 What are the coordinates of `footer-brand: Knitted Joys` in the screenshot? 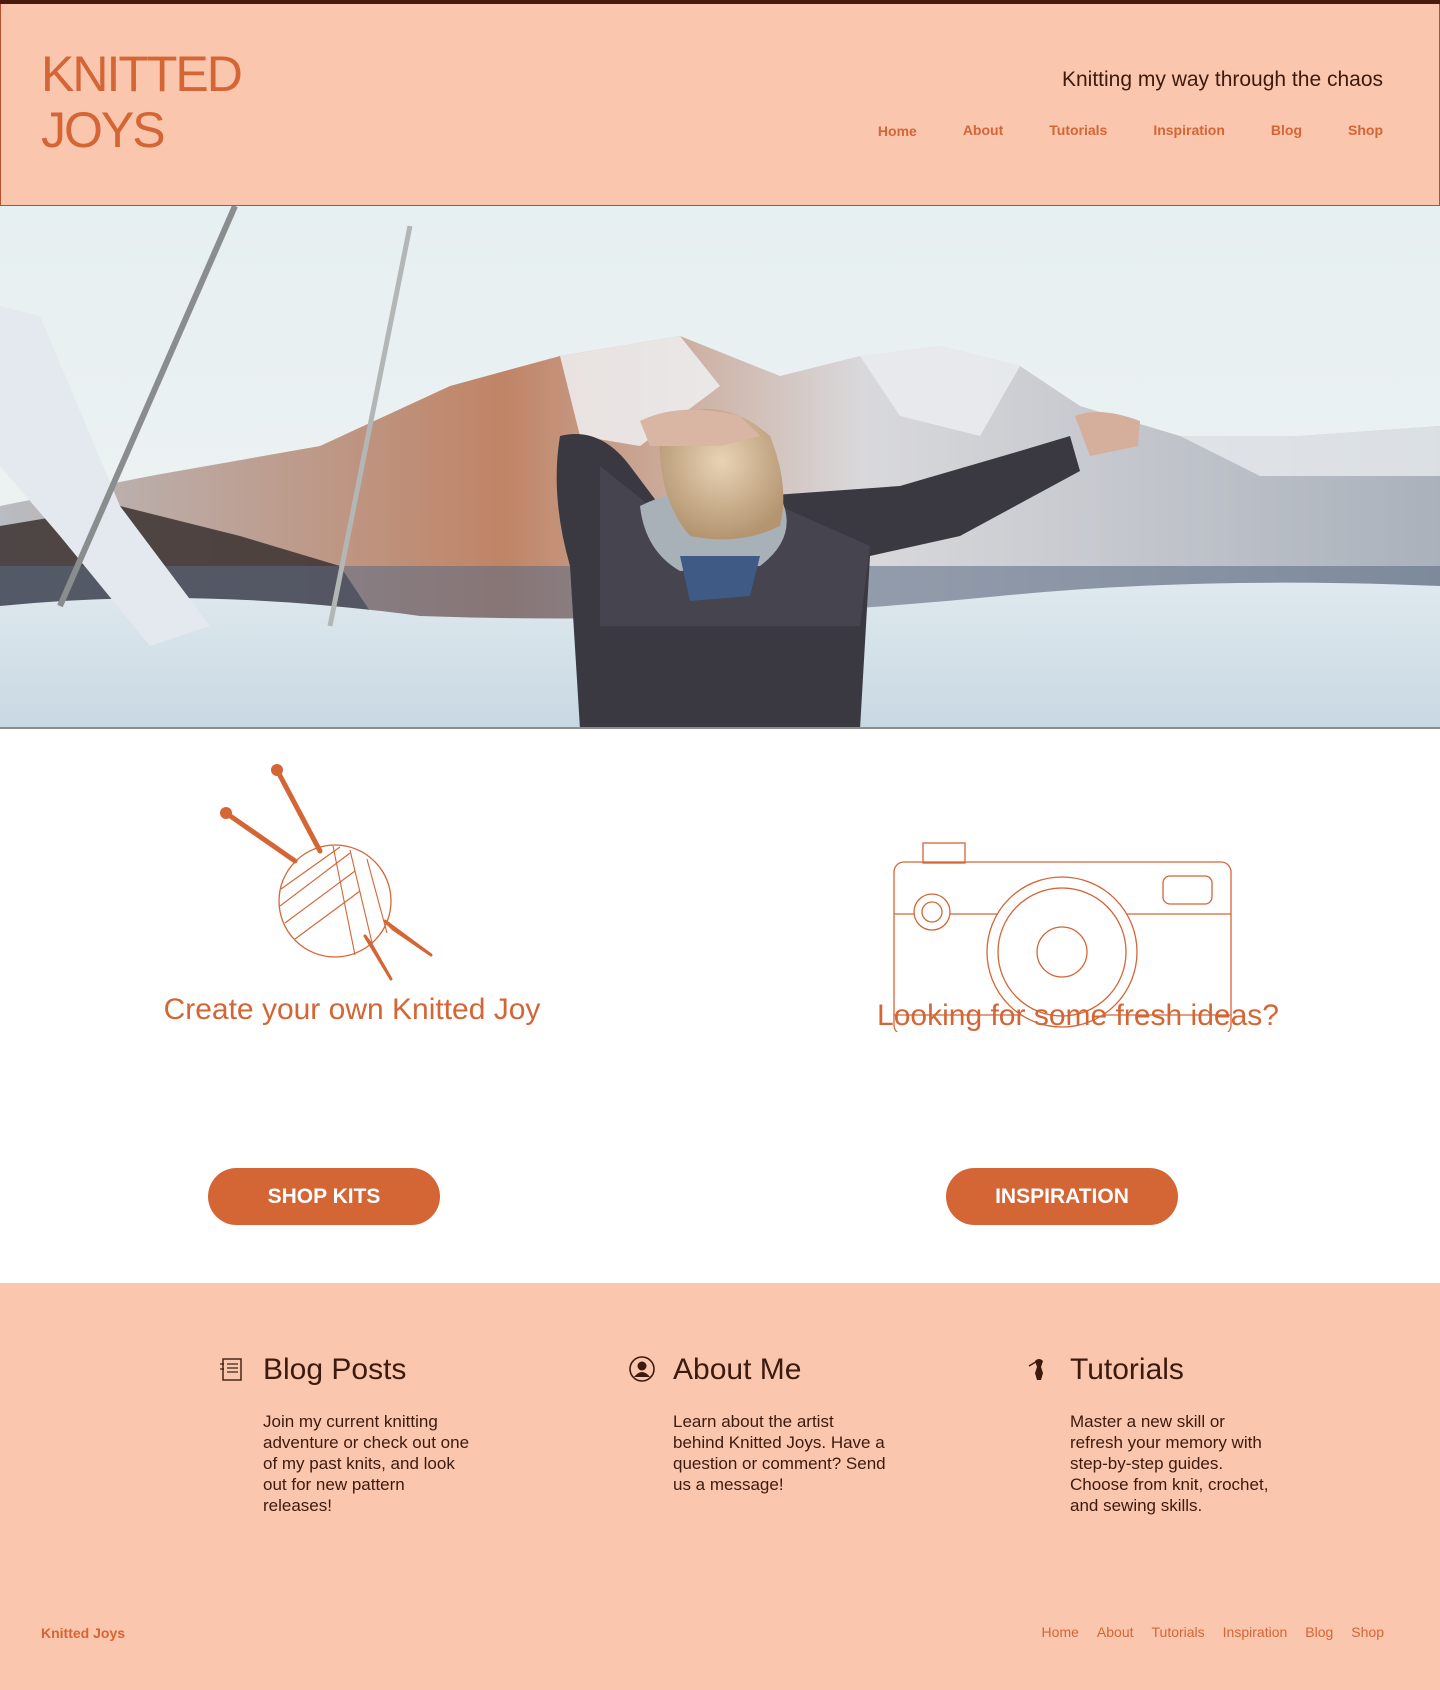 It's located at (83, 1633).